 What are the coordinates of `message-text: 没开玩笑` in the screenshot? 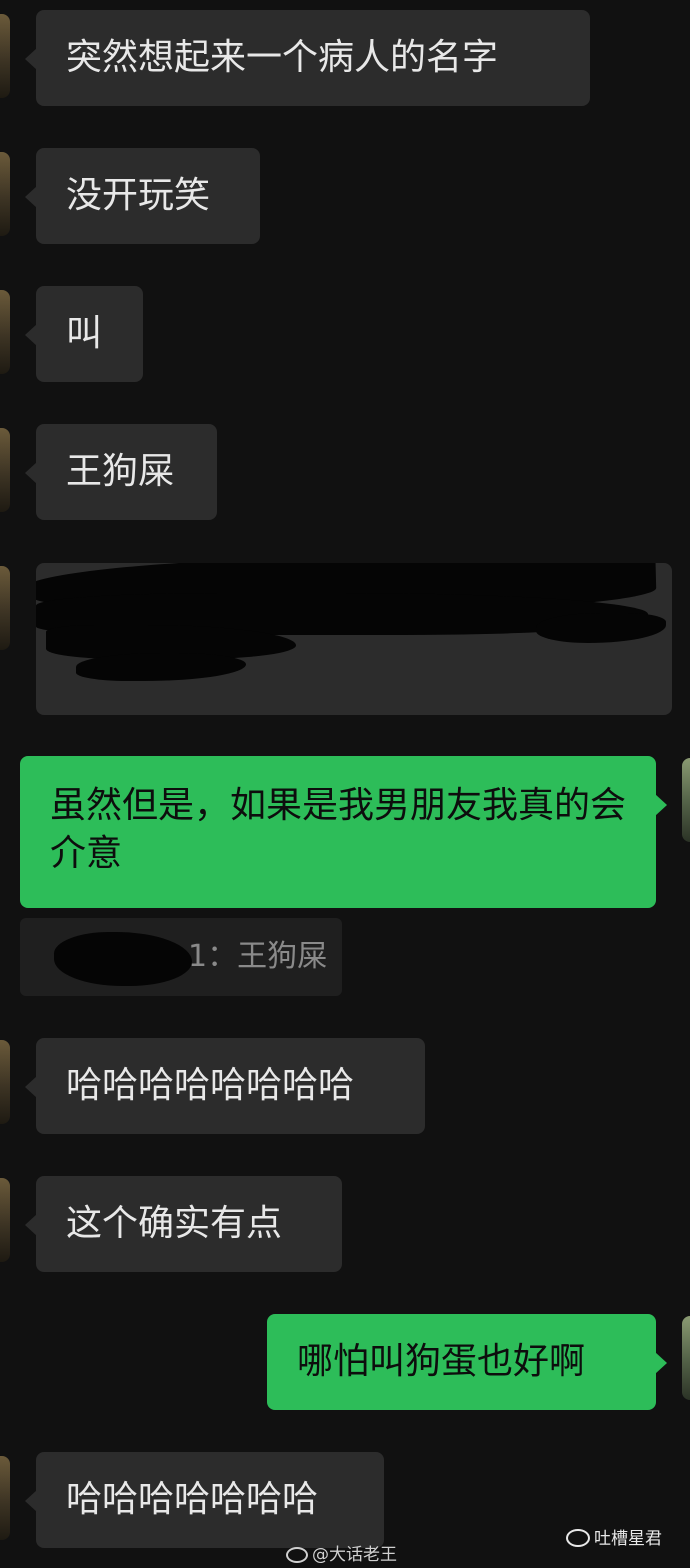 It's located at (138, 195).